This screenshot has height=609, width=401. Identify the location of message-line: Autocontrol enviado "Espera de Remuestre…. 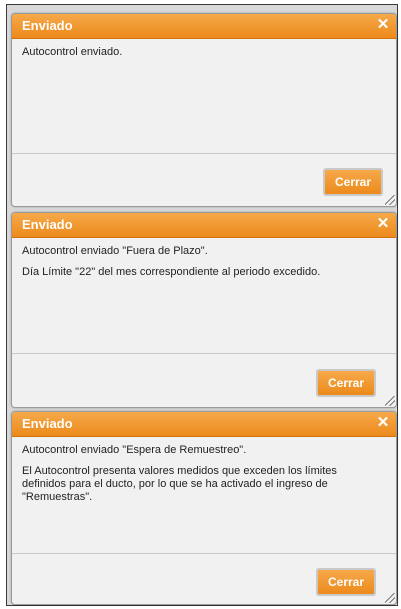
(134, 450).